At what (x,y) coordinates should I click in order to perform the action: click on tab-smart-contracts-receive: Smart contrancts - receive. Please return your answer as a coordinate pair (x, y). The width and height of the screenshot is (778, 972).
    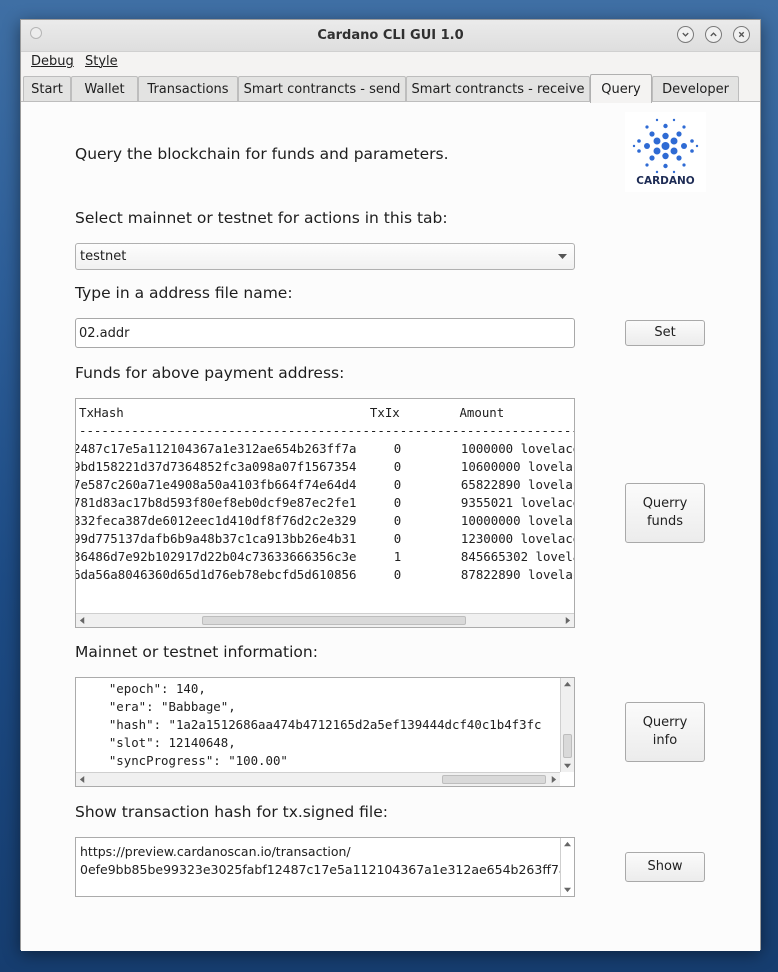
    Looking at the image, I should click on (498, 89).